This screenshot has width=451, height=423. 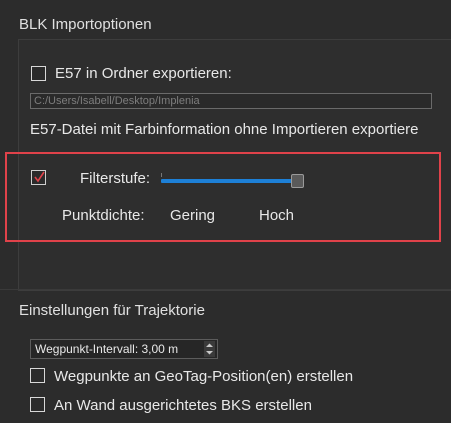 I want to click on density-high-label: Hoch, so click(x=277, y=215).